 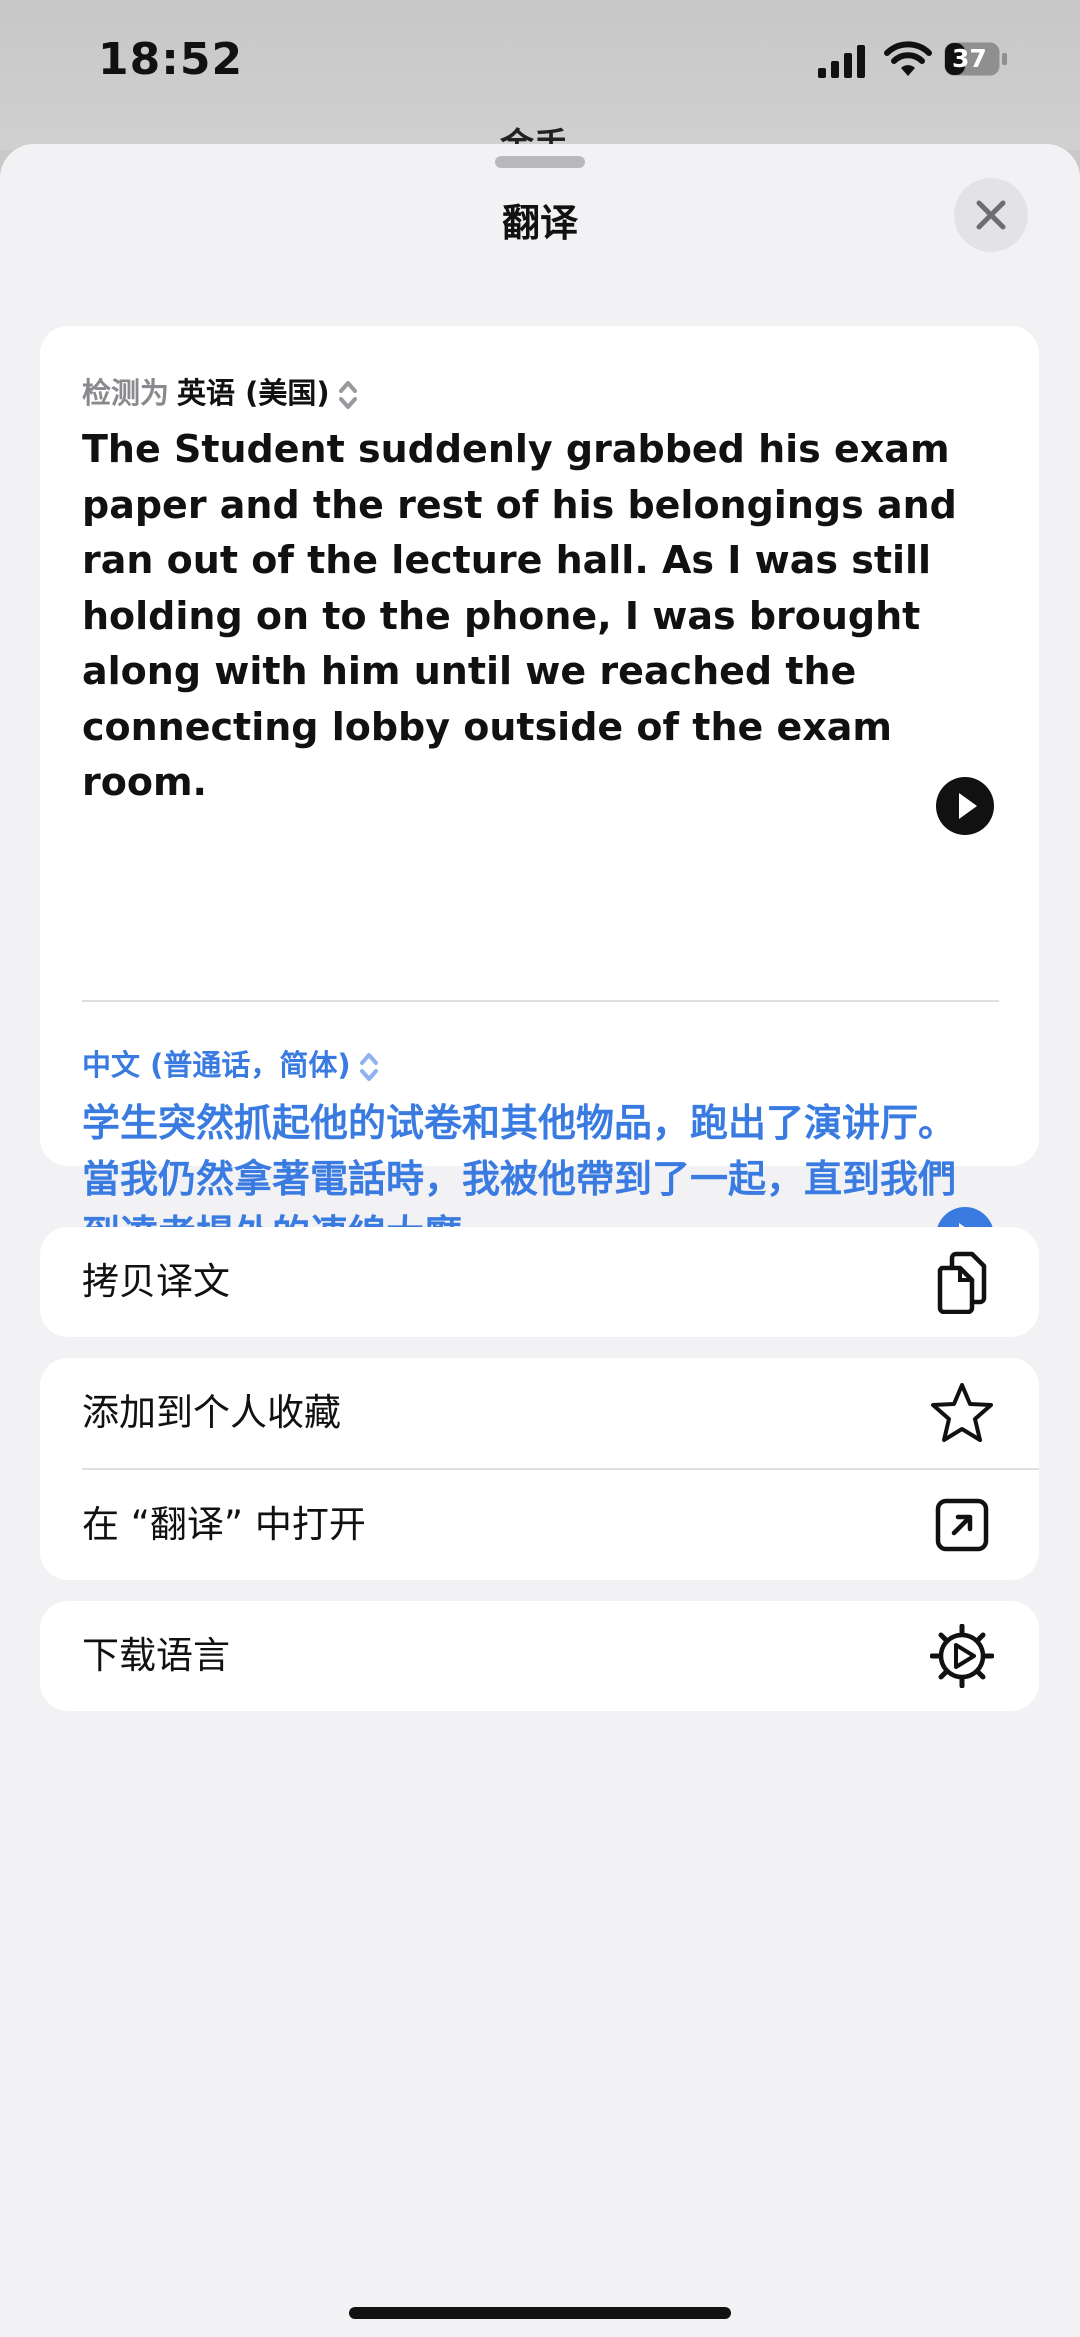 What do you see at coordinates (539, 1469) in the screenshot?
I see `favorite-open-card: 添加到个人收藏 在 “翻译” 中打开` at bounding box center [539, 1469].